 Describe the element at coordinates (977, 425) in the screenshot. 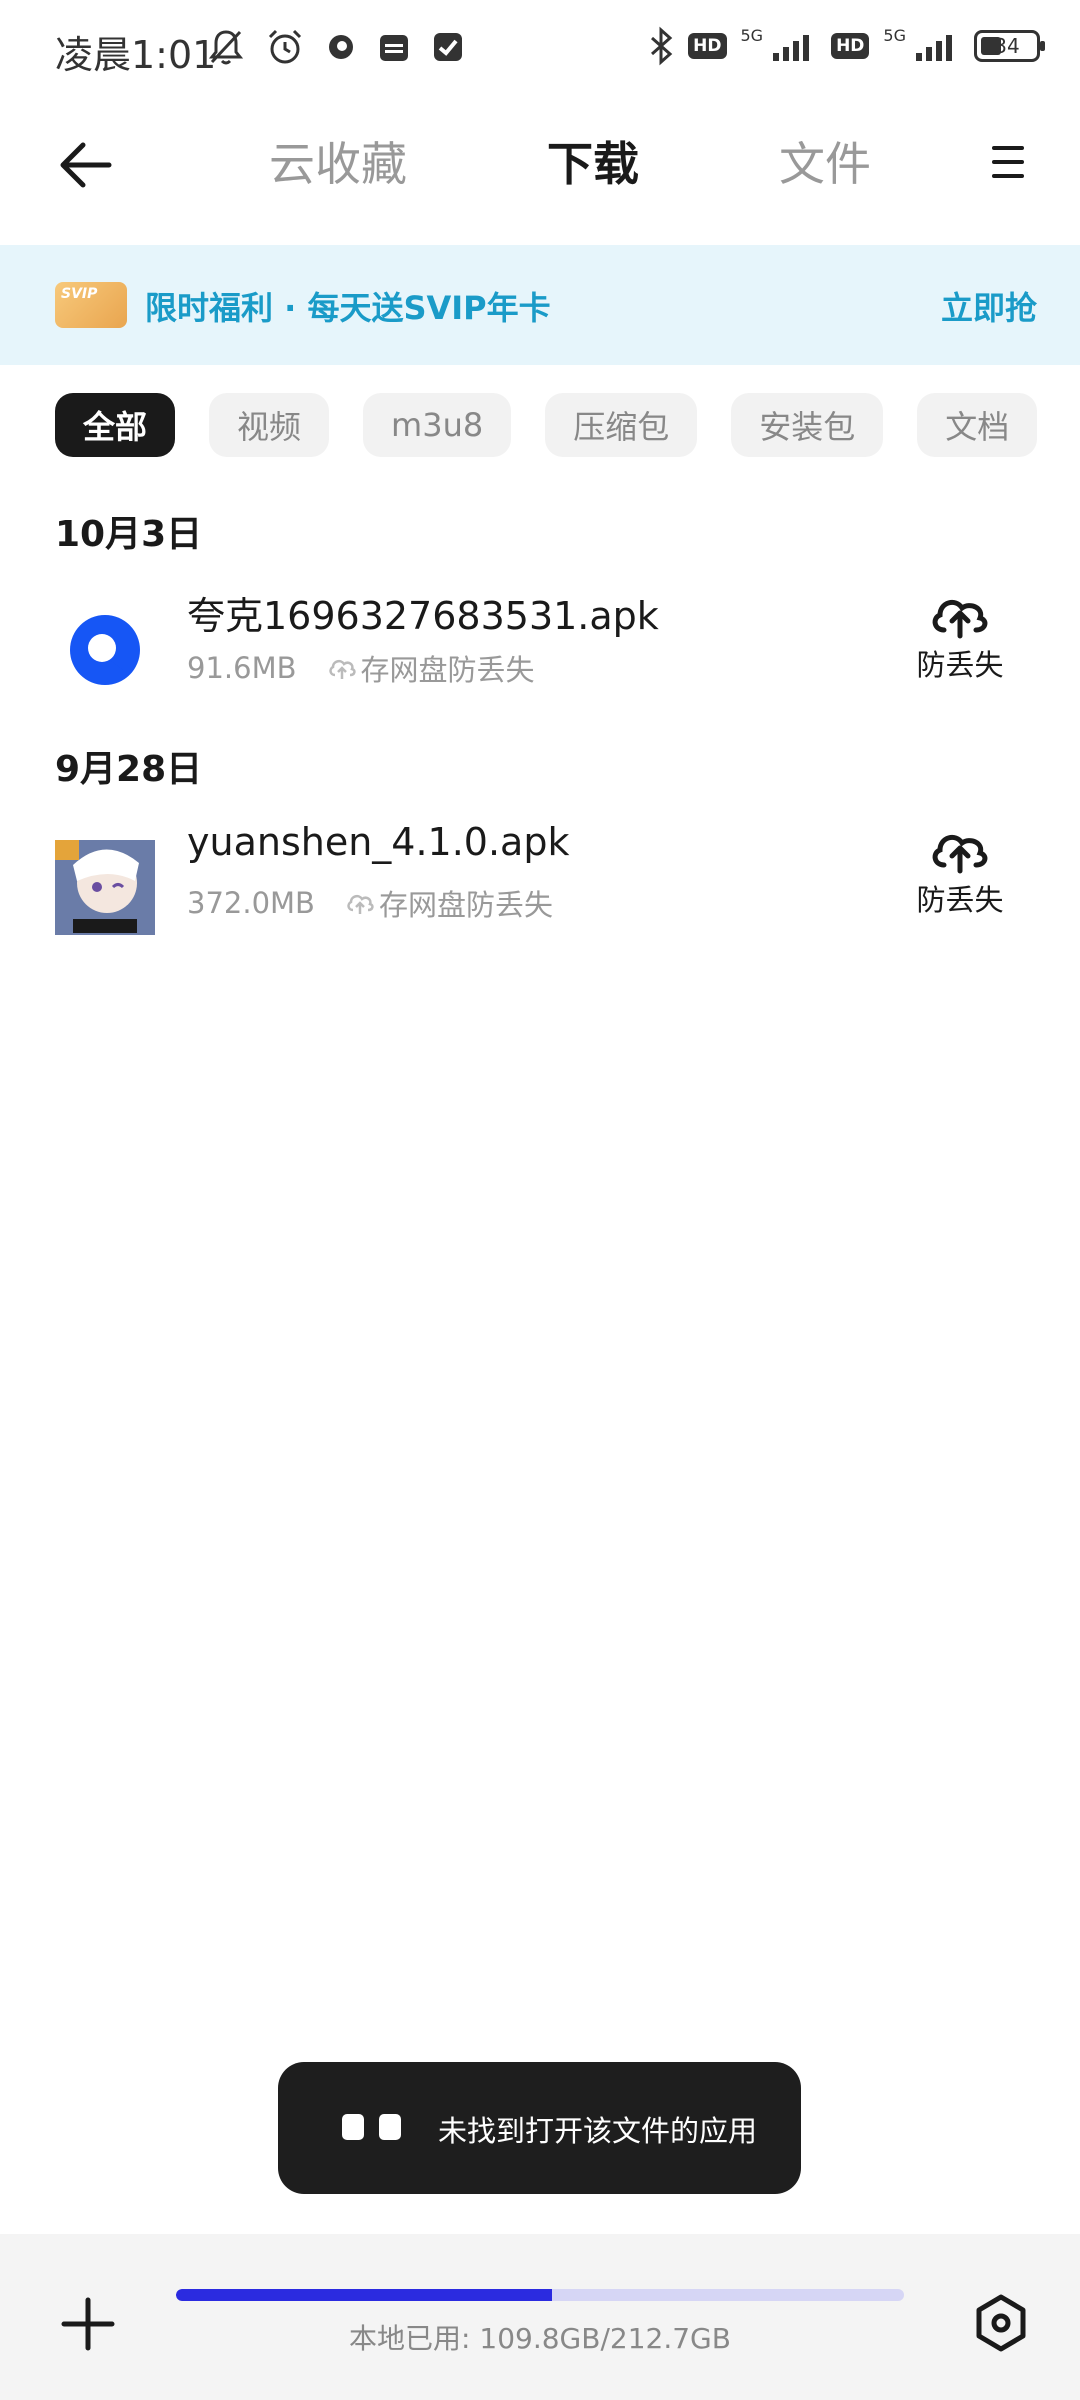

I see `filter-chip: 文档` at that location.